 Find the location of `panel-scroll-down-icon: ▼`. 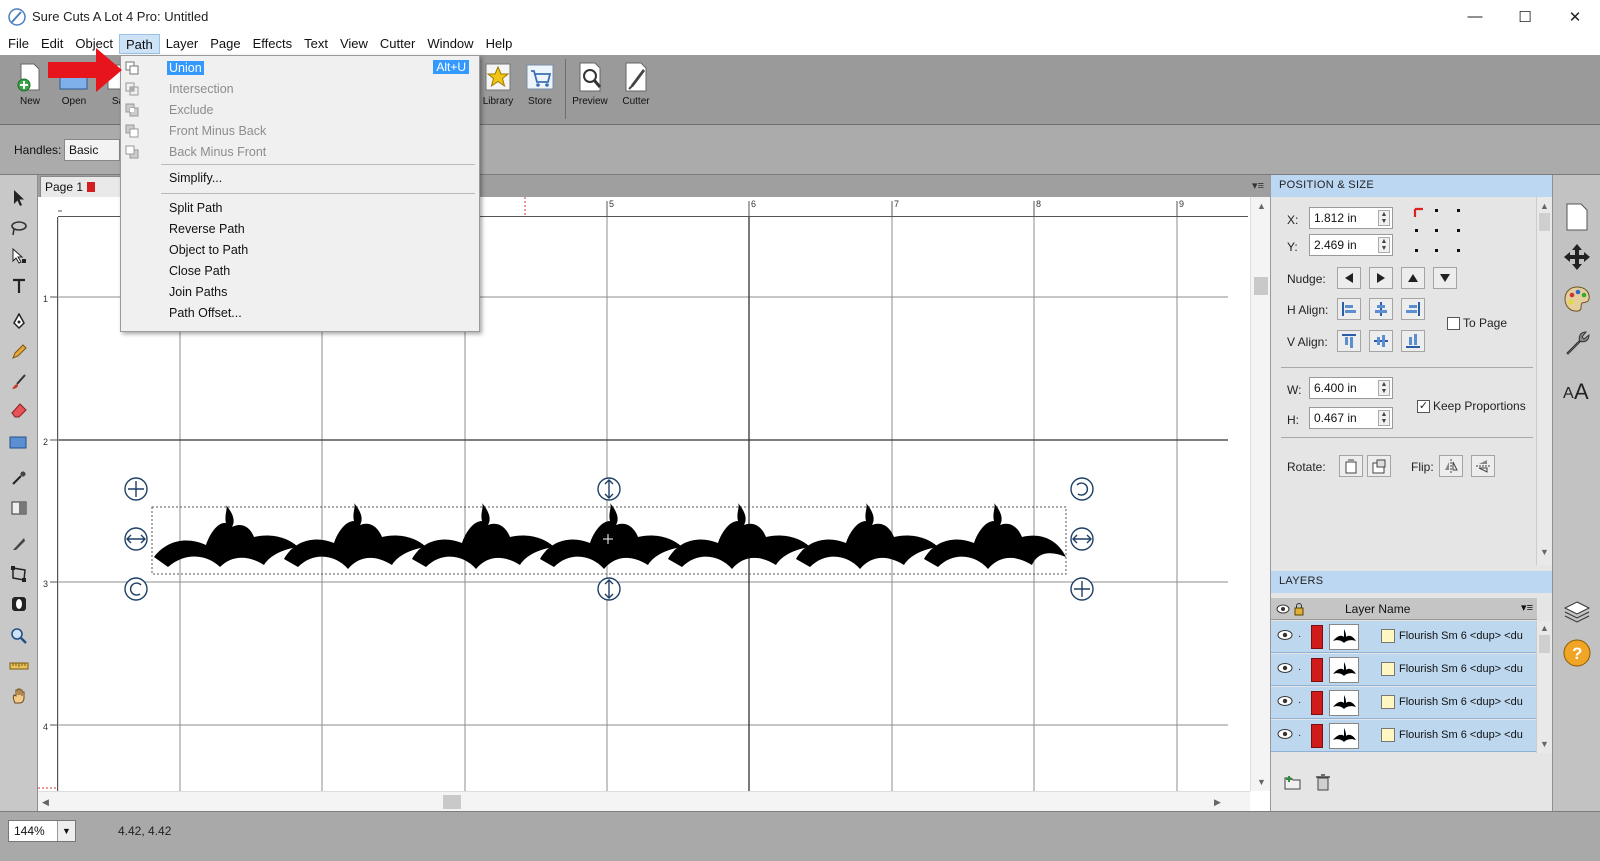

panel-scroll-down-icon: ▼ is located at coordinates (1544, 552).